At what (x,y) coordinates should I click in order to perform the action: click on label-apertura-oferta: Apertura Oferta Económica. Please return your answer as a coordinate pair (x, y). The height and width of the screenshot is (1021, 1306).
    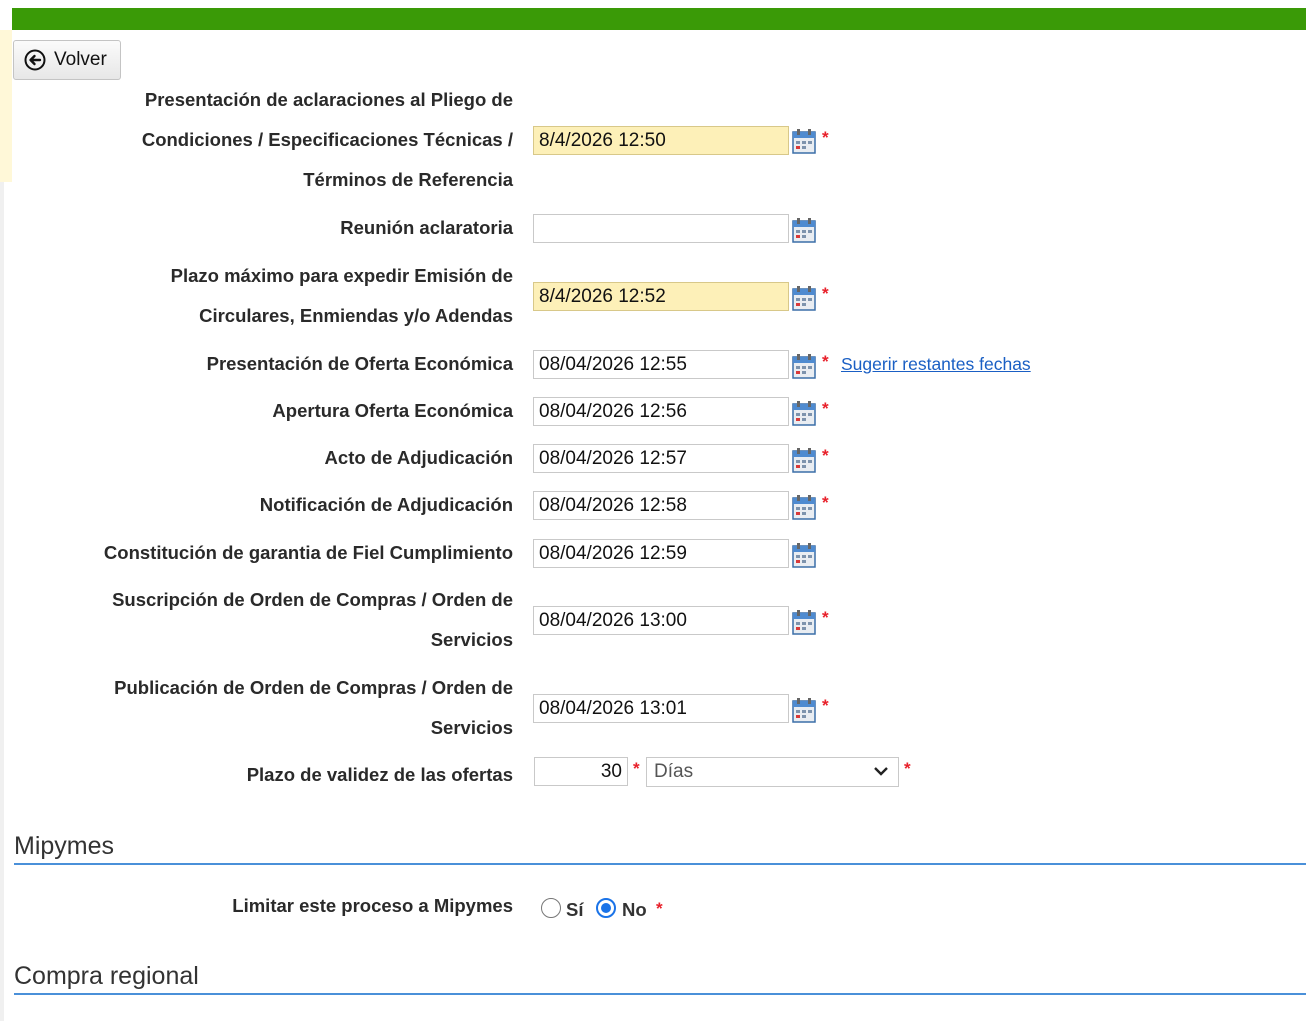
    Looking at the image, I should click on (392, 410).